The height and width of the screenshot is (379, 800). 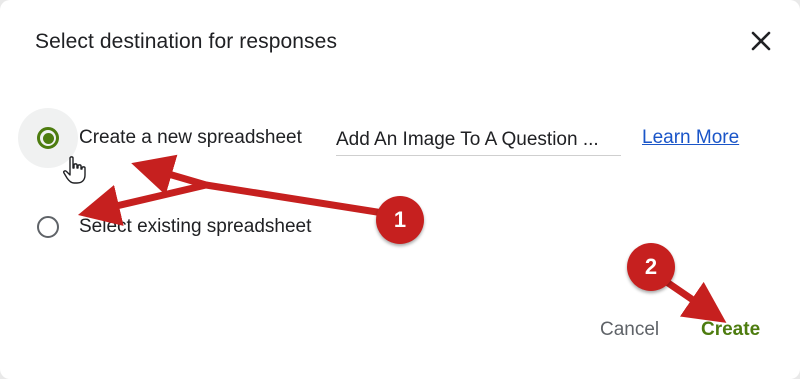 I want to click on annotation-badge-1: 1, so click(x=400, y=220).